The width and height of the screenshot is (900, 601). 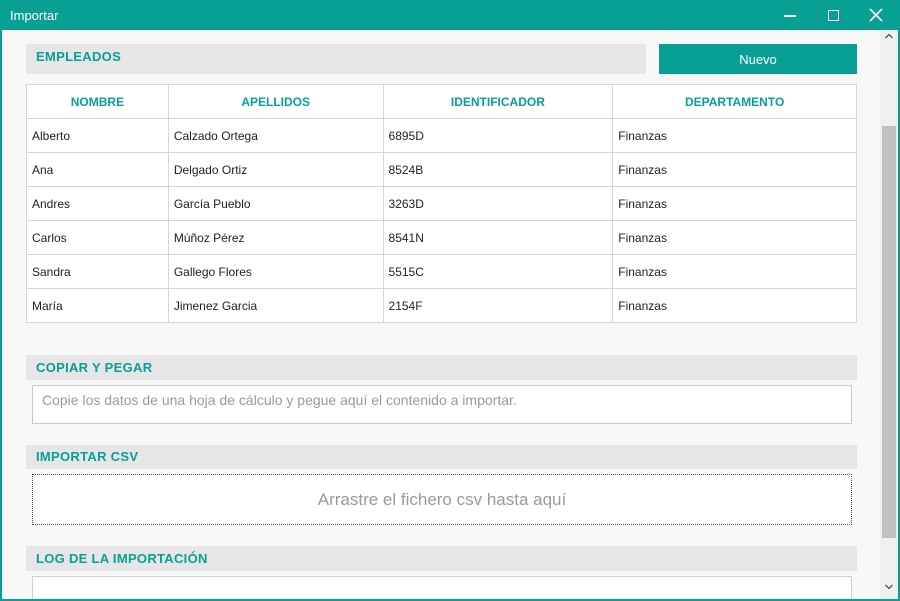 I want to click on table-row: María Jimenez Garcia 2154F Finanzas, so click(x=441, y=305).